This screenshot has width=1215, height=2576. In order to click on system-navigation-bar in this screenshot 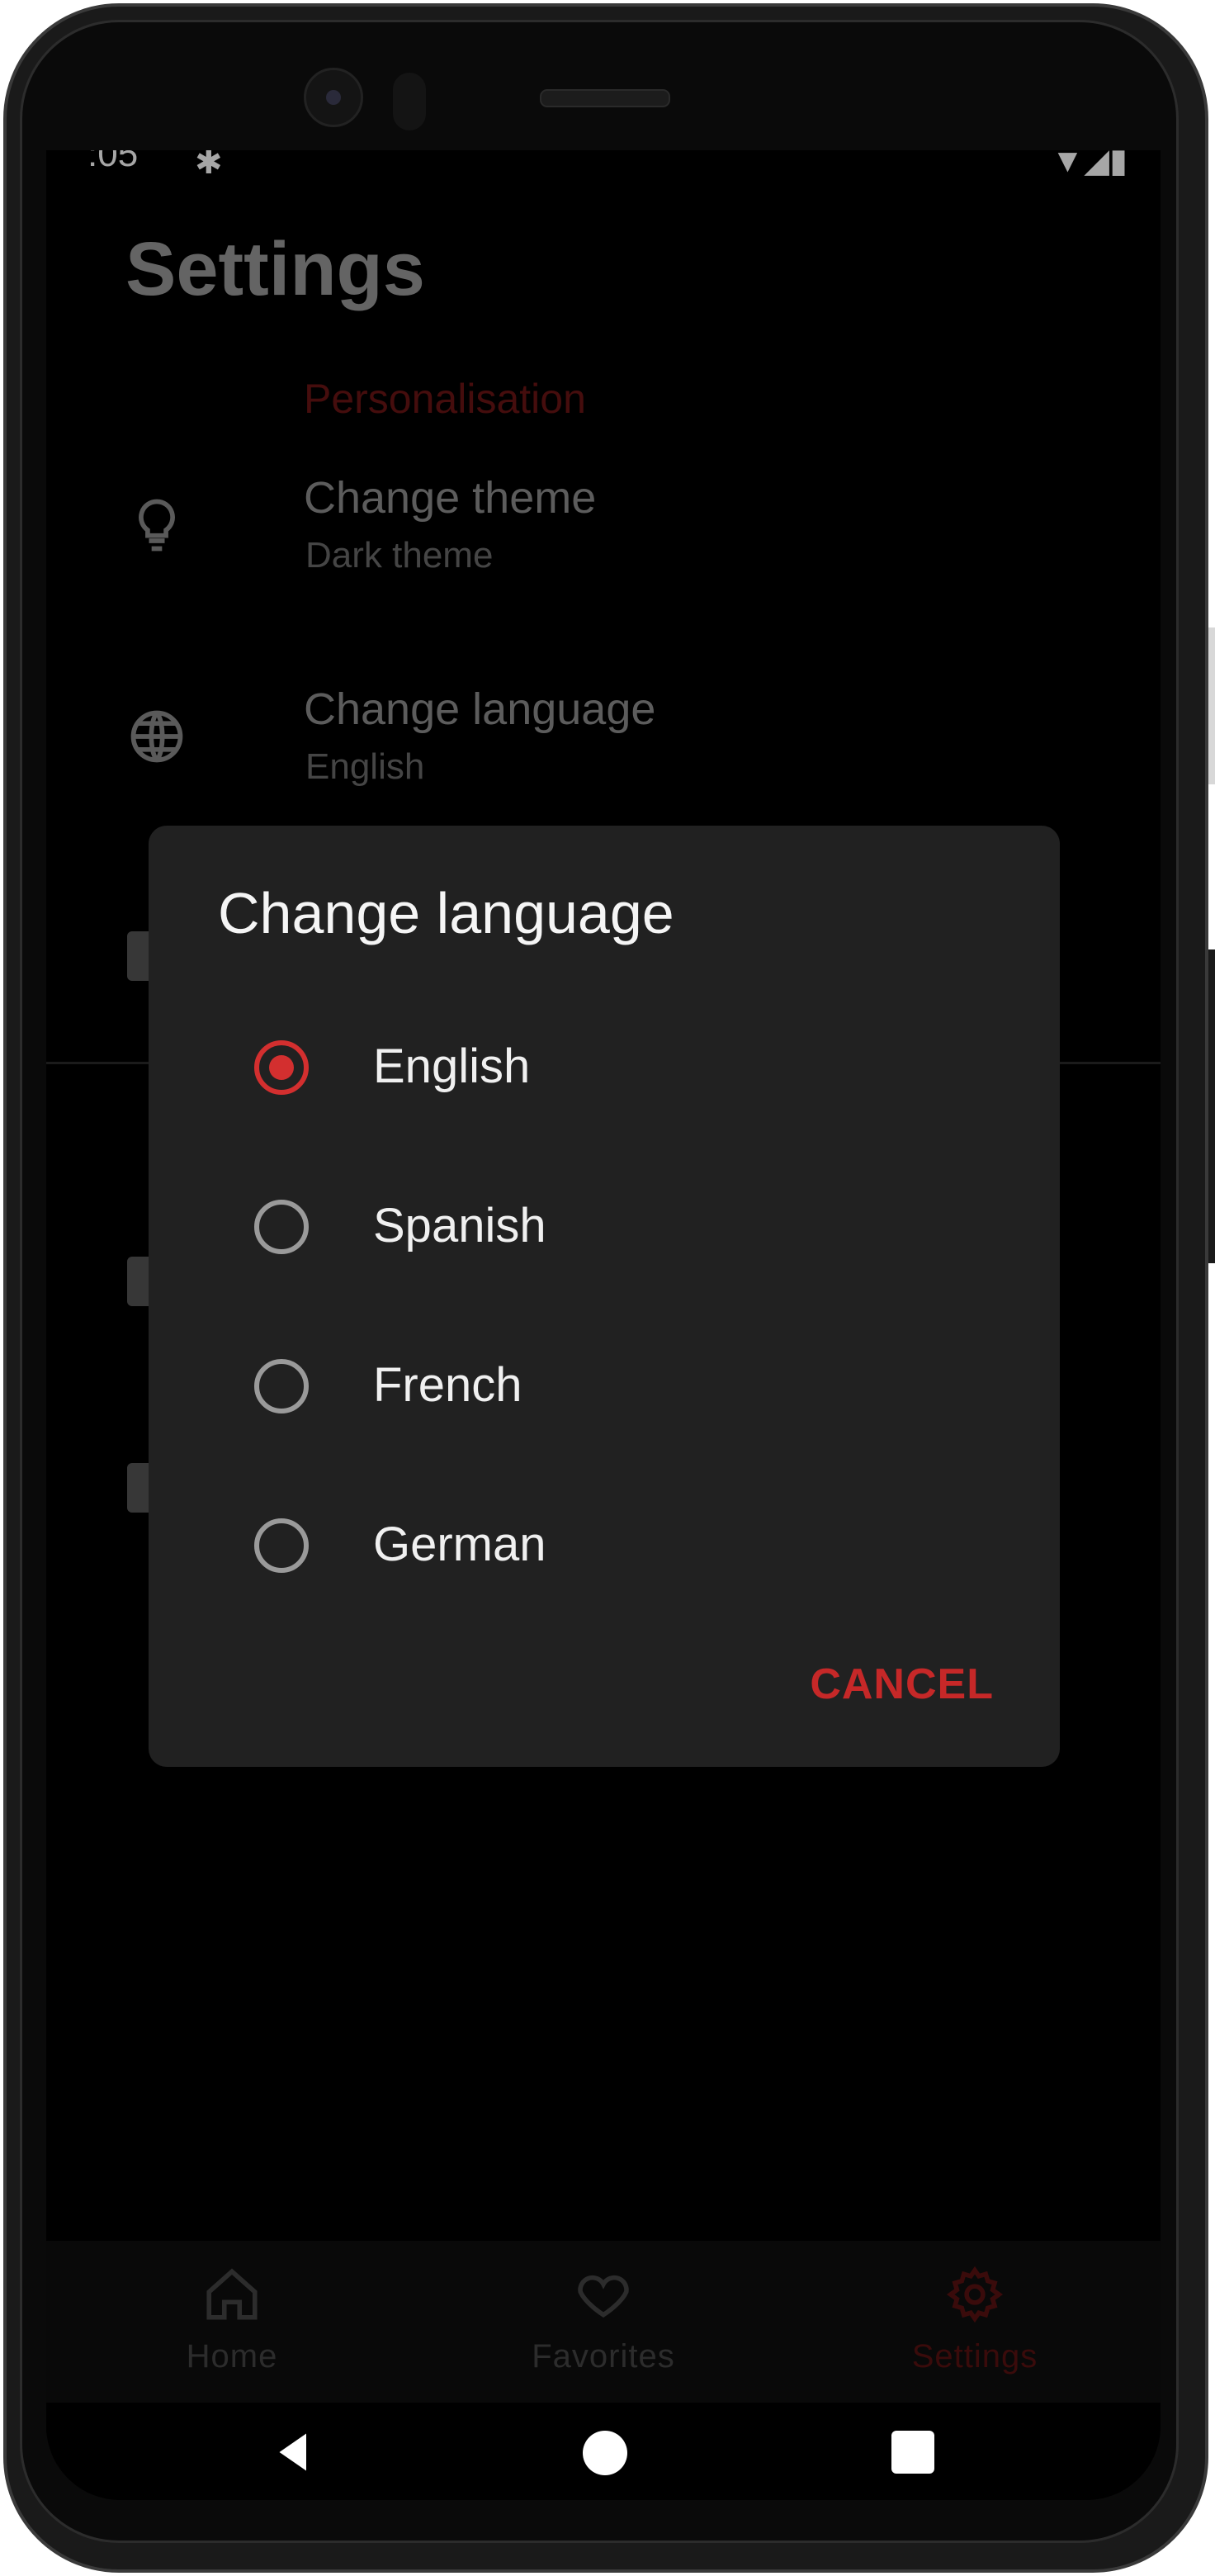, I will do `click(603, 2451)`.